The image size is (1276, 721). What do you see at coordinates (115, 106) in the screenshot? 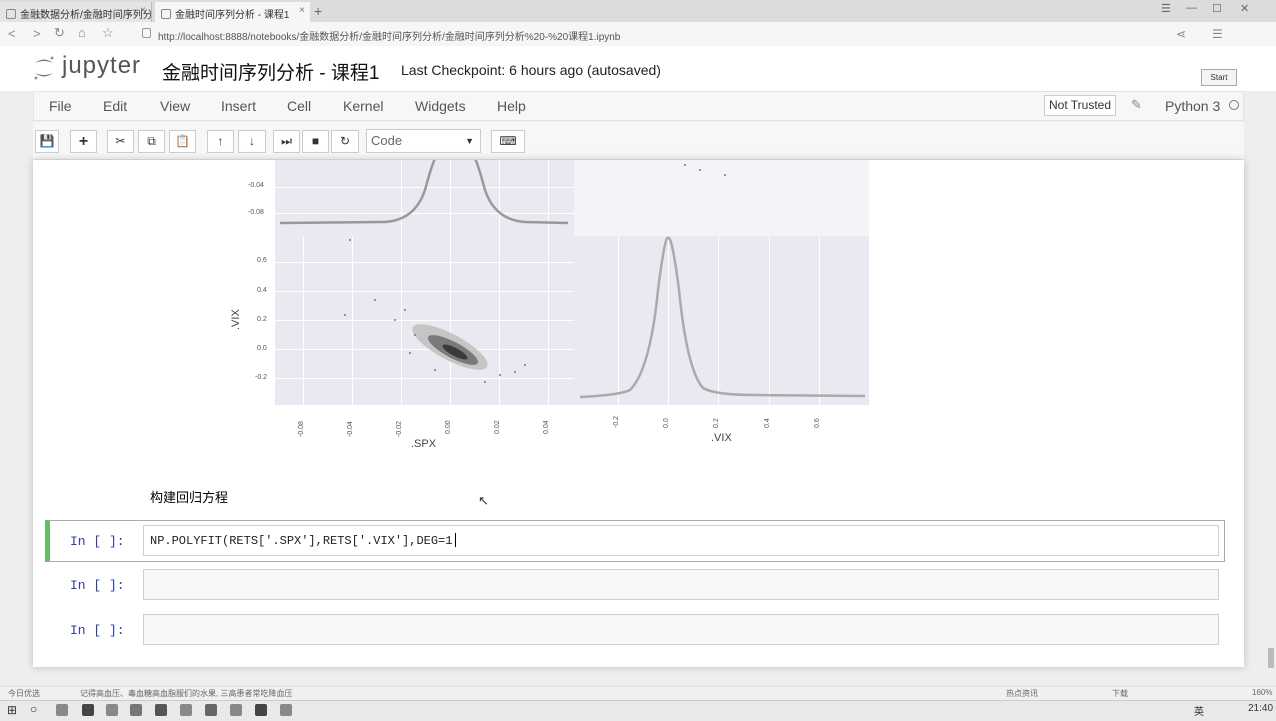
I see `menu-edit: Edit` at bounding box center [115, 106].